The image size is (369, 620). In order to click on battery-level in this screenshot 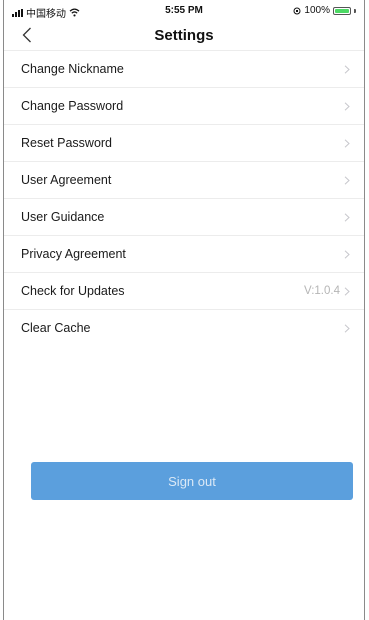, I will do `click(342, 10)`.